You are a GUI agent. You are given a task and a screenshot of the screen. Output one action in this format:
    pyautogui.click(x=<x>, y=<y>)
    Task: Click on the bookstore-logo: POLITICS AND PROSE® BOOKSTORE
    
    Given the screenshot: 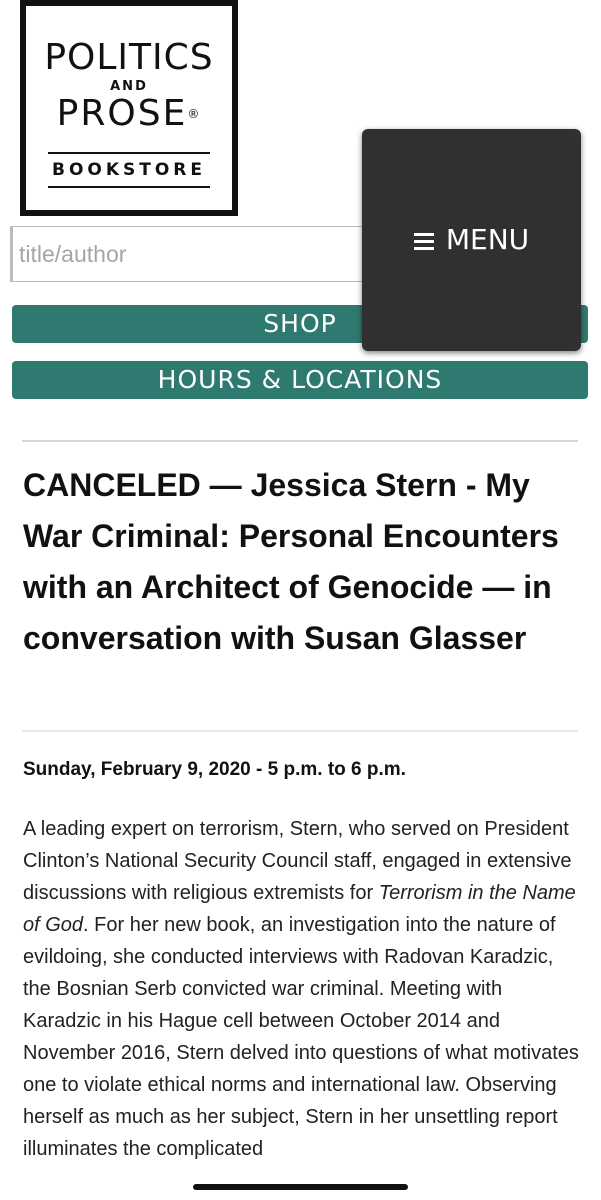 What is the action you would take?
    pyautogui.click(x=129, y=108)
    